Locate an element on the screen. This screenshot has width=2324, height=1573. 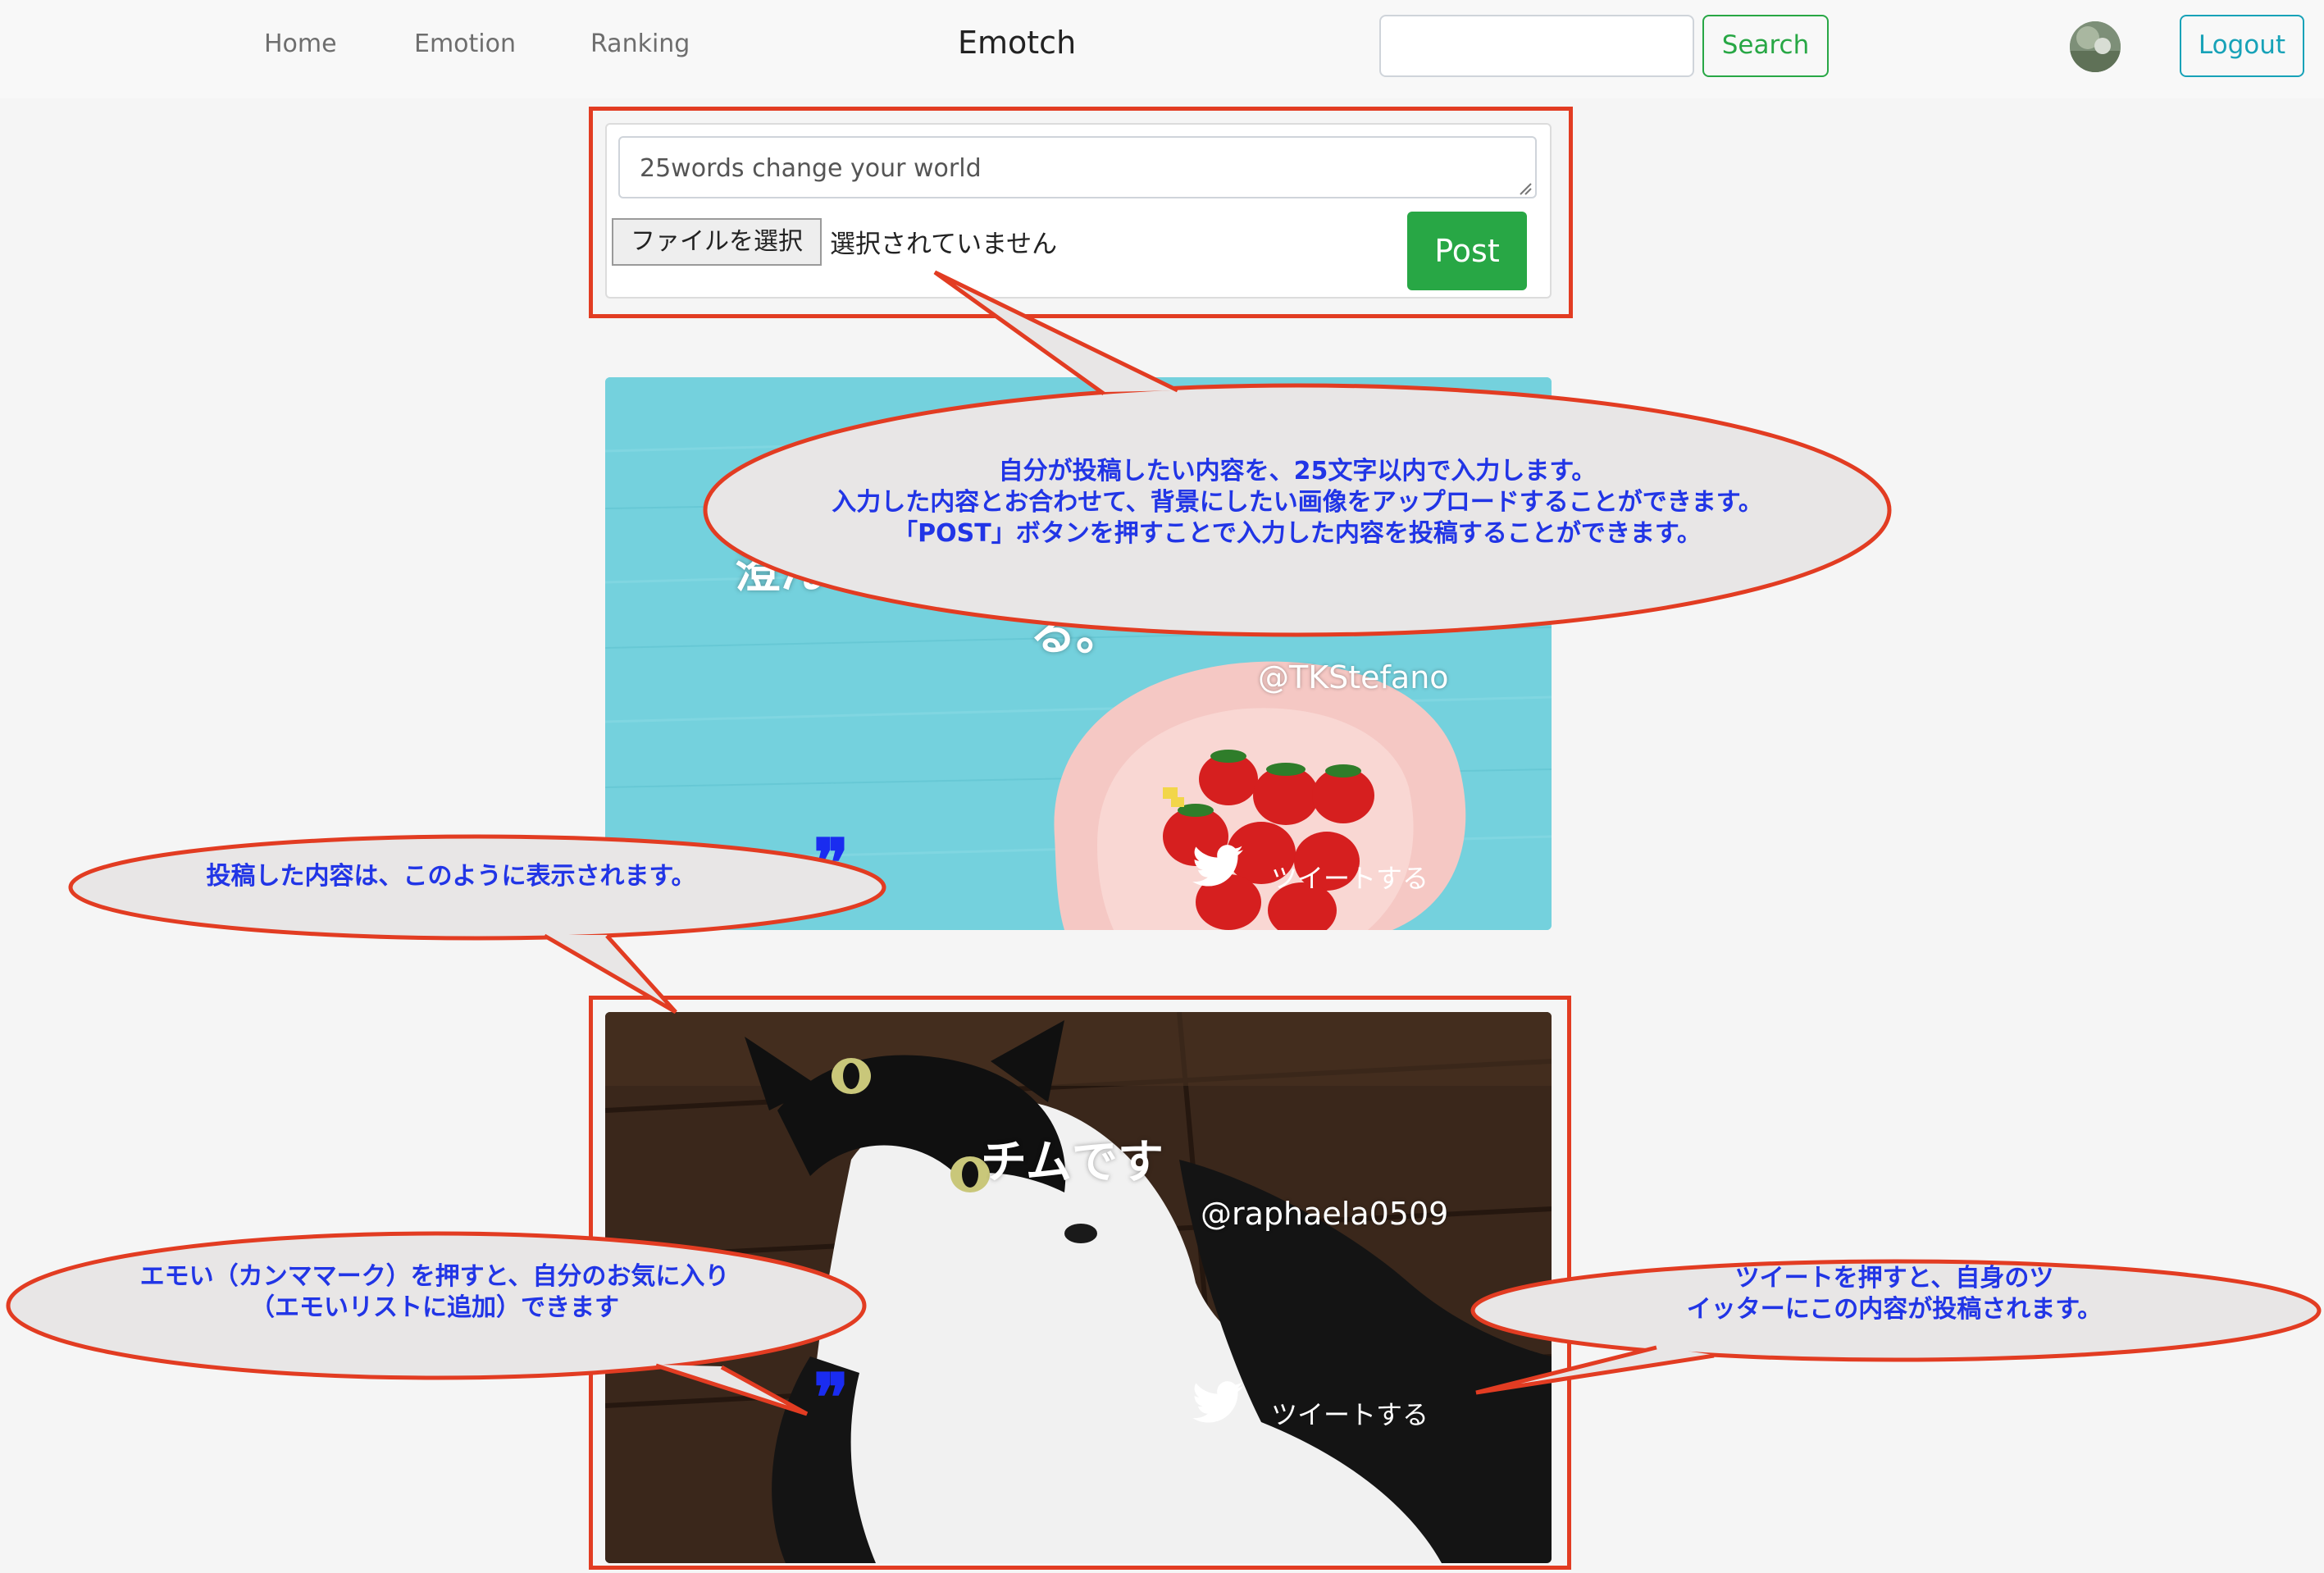
callout-line: 投稿した内容は、このように表示されます。 is located at coordinates (451, 877).